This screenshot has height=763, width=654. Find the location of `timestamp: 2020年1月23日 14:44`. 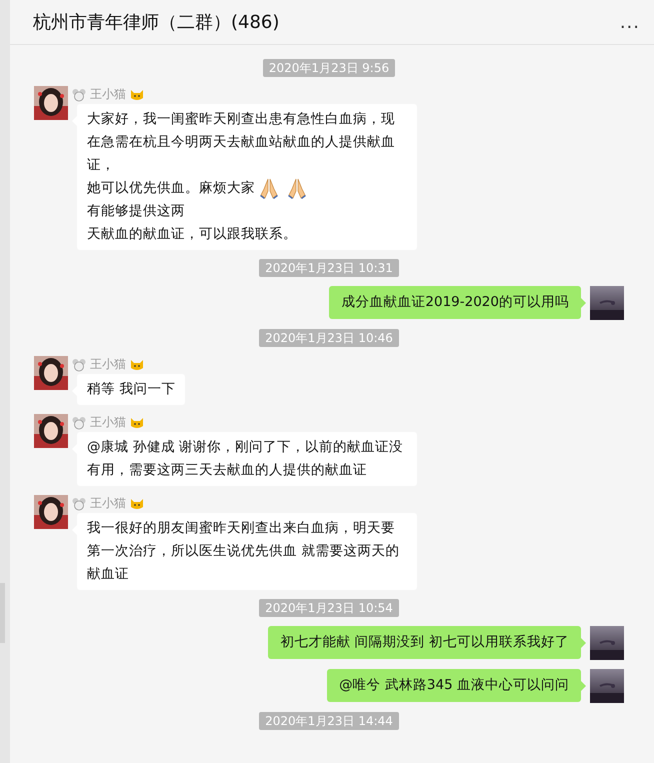

timestamp: 2020年1月23日 14:44 is located at coordinates (329, 721).